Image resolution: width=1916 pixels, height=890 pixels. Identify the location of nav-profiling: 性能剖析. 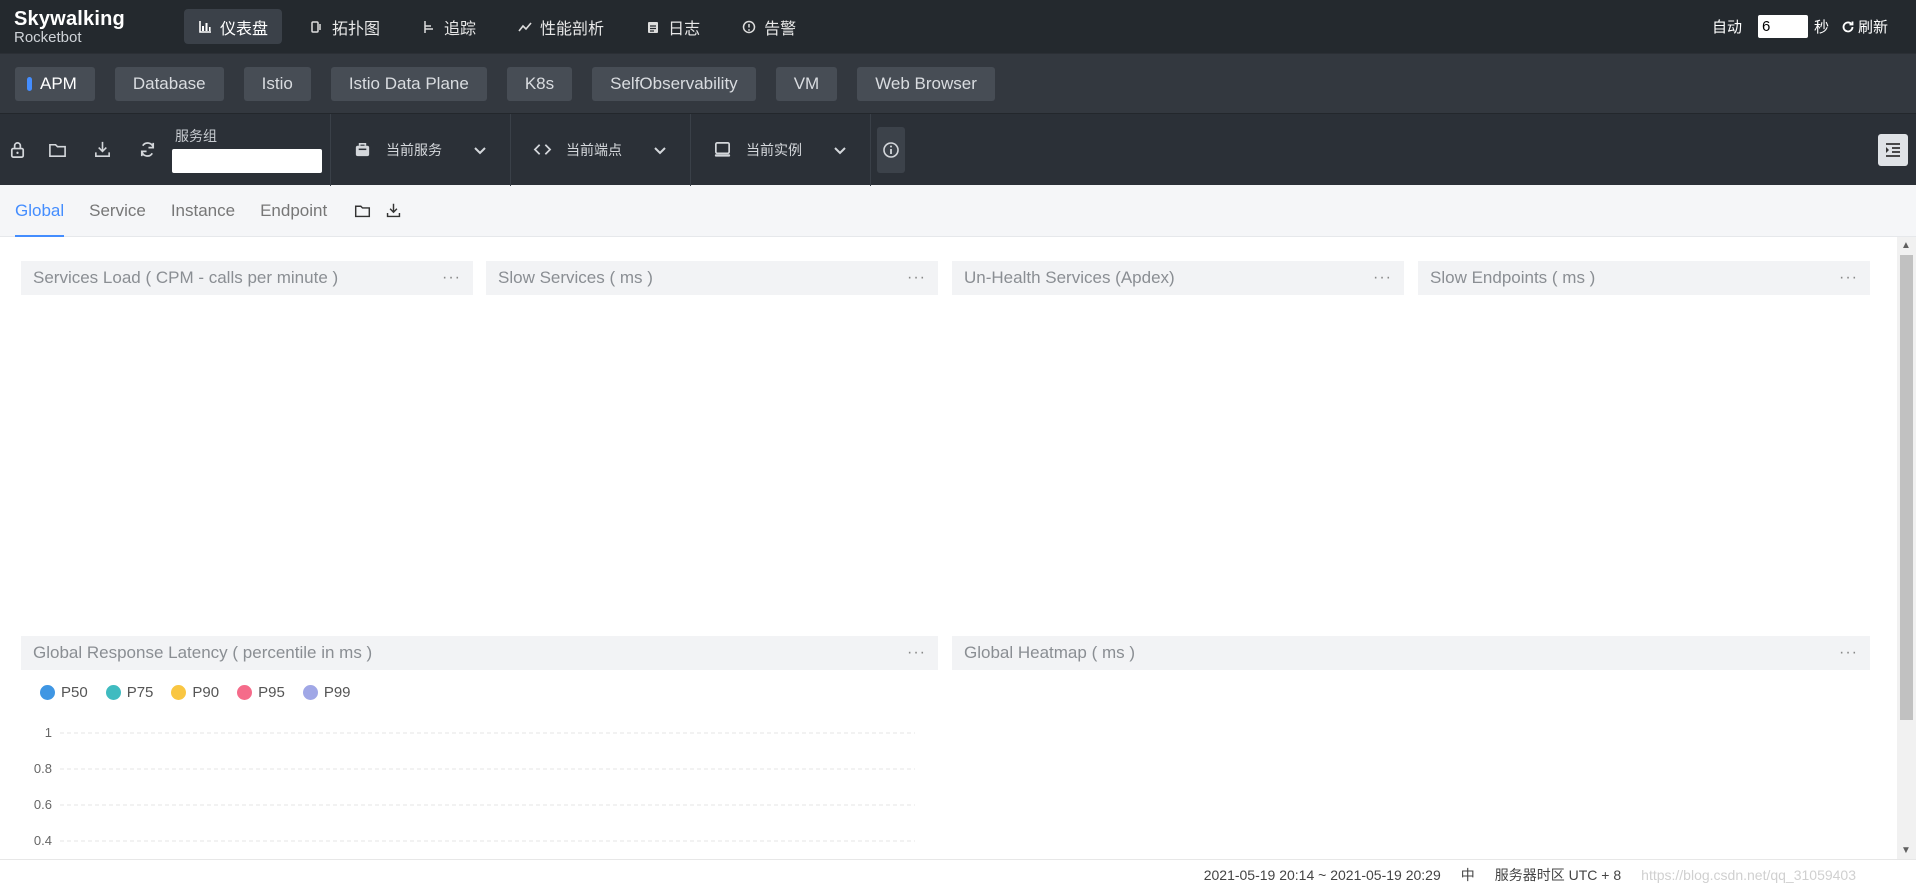
(561, 26).